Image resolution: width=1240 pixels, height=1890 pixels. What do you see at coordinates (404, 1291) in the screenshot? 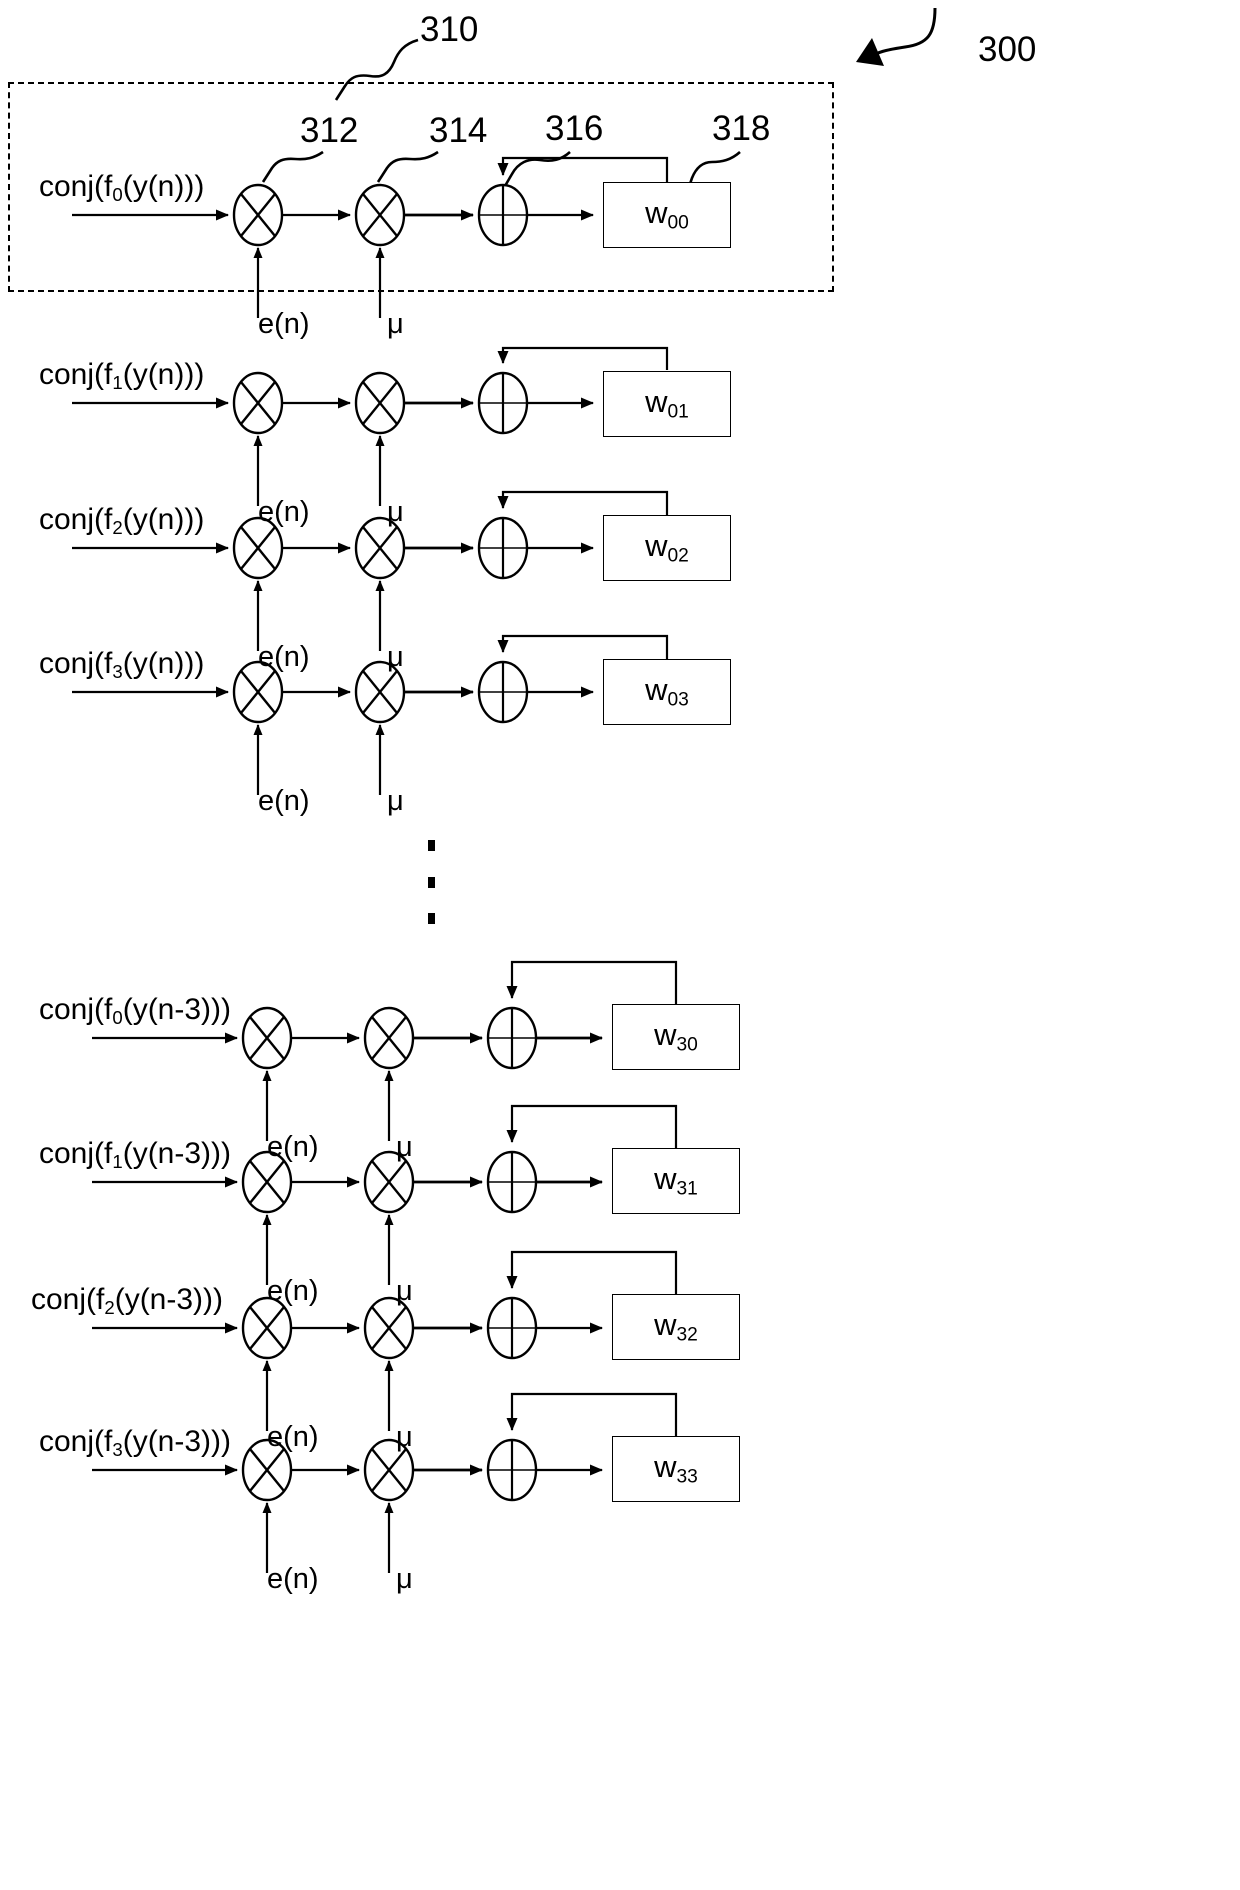
I see `row-5-mu-input-label: μ` at bounding box center [404, 1291].